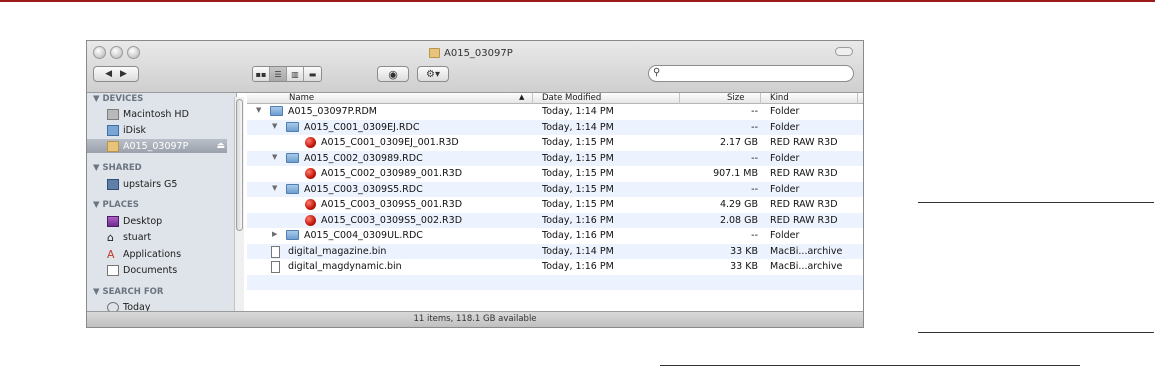 The image size is (1155, 366). Describe the element at coordinates (220, 146) in the screenshot. I see `eject-icon: ⏏` at that location.